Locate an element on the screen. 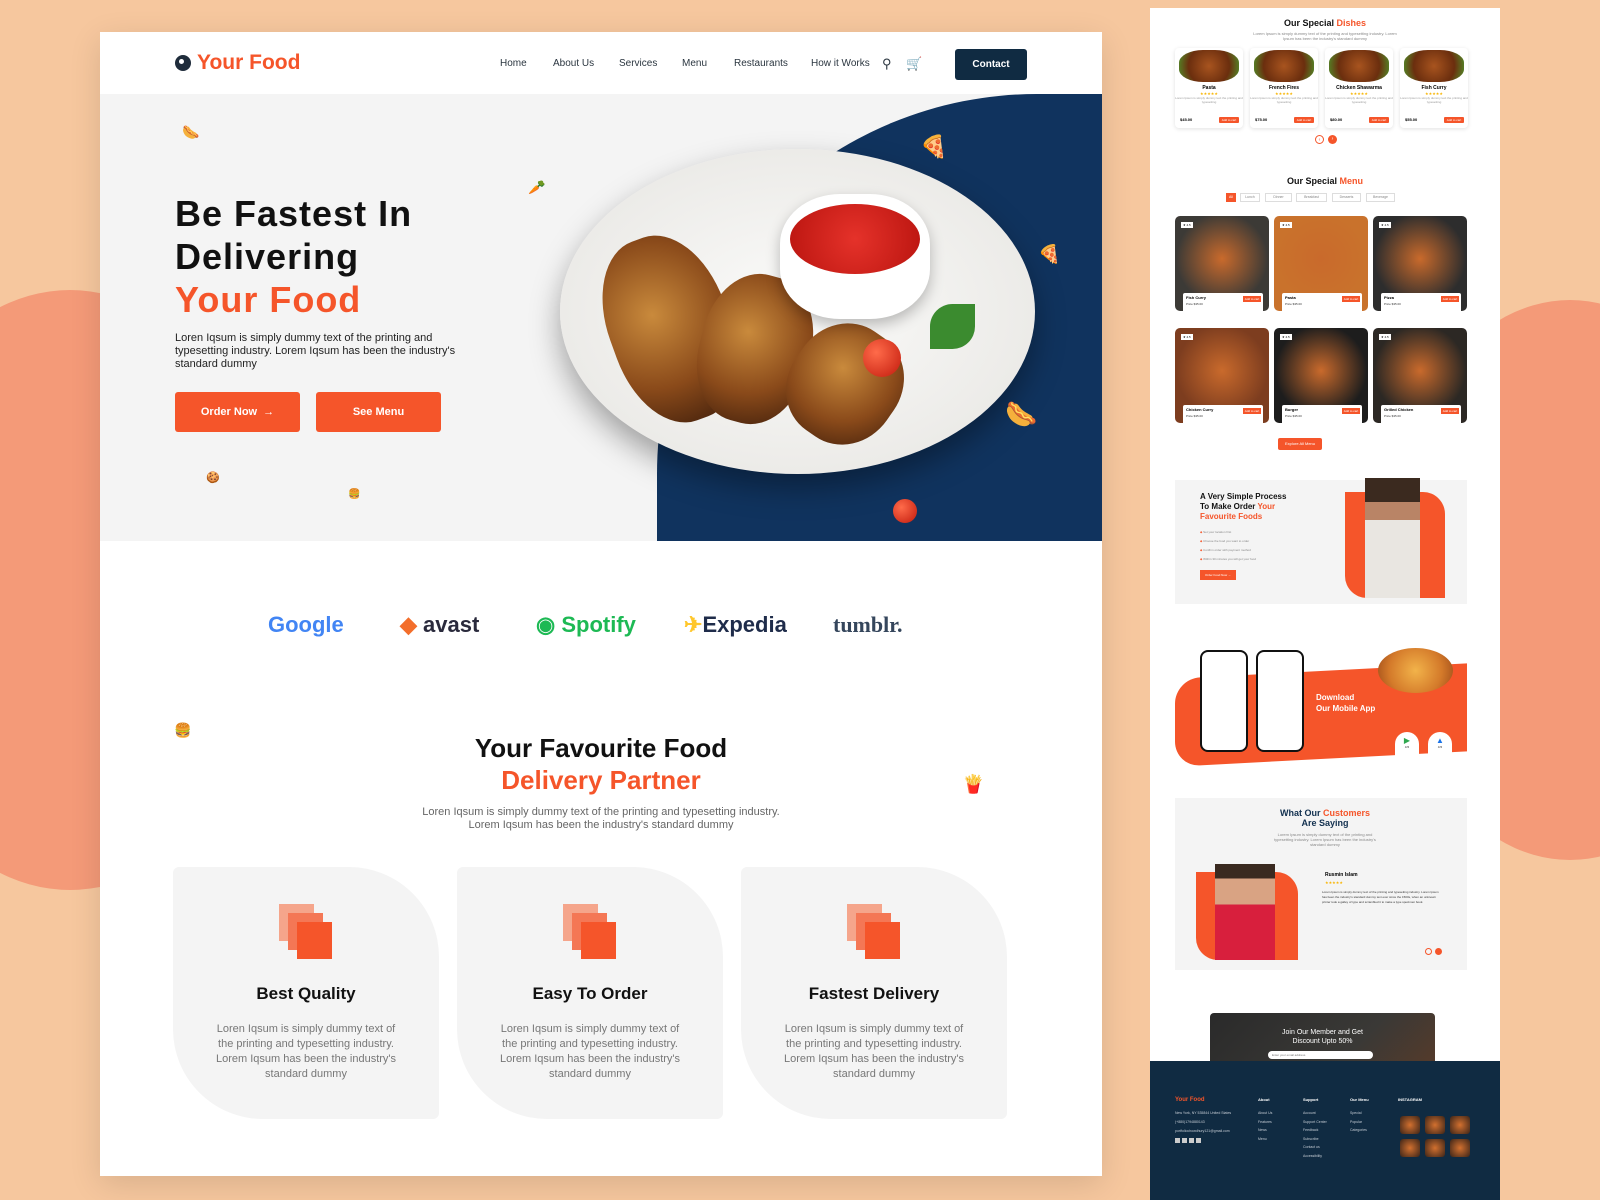 The height and width of the screenshot is (1200, 1600). dishes-next-button: › is located at coordinates (1332, 139).